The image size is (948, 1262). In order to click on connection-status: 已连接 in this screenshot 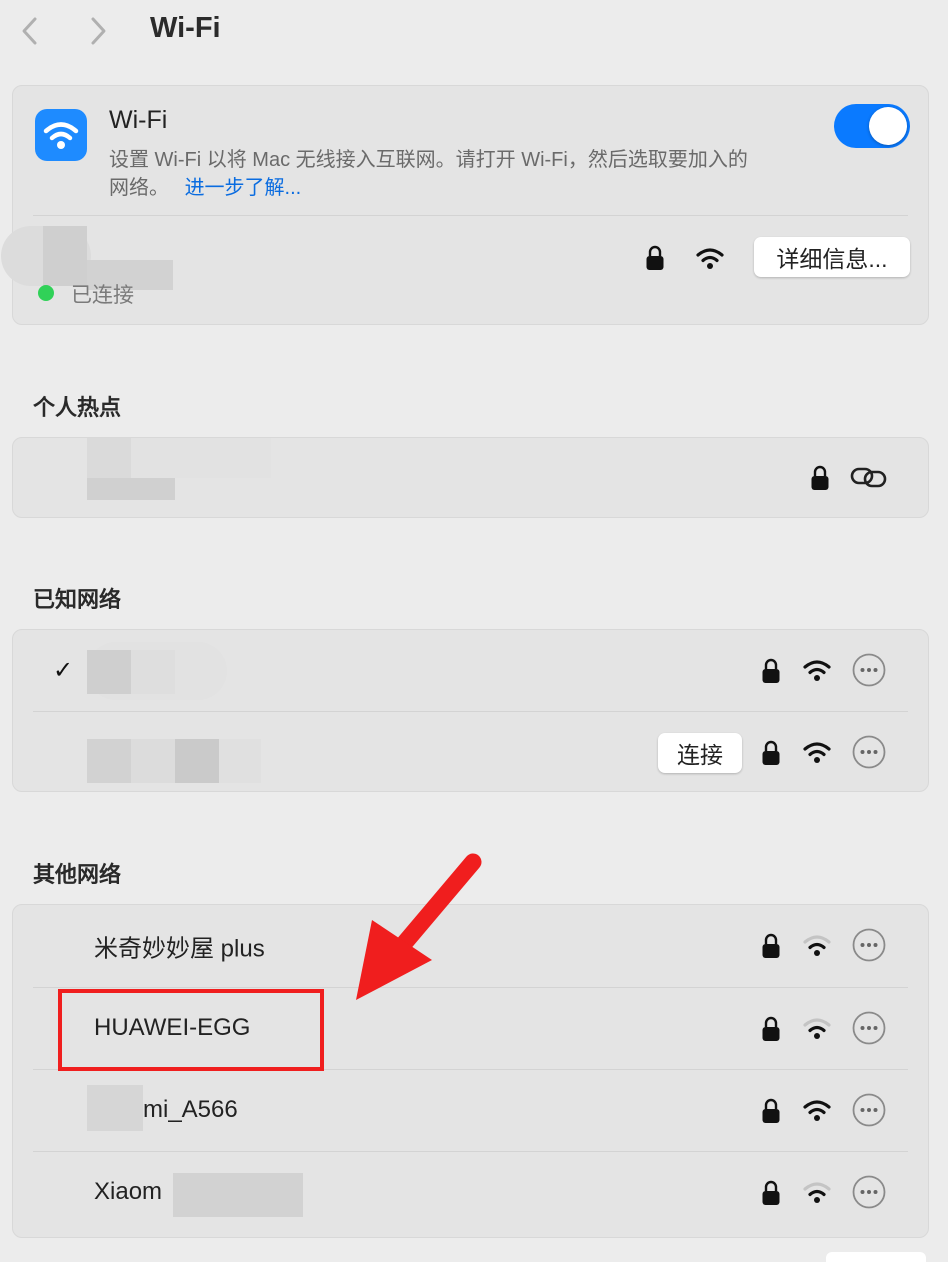, I will do `click(102, 295)`.